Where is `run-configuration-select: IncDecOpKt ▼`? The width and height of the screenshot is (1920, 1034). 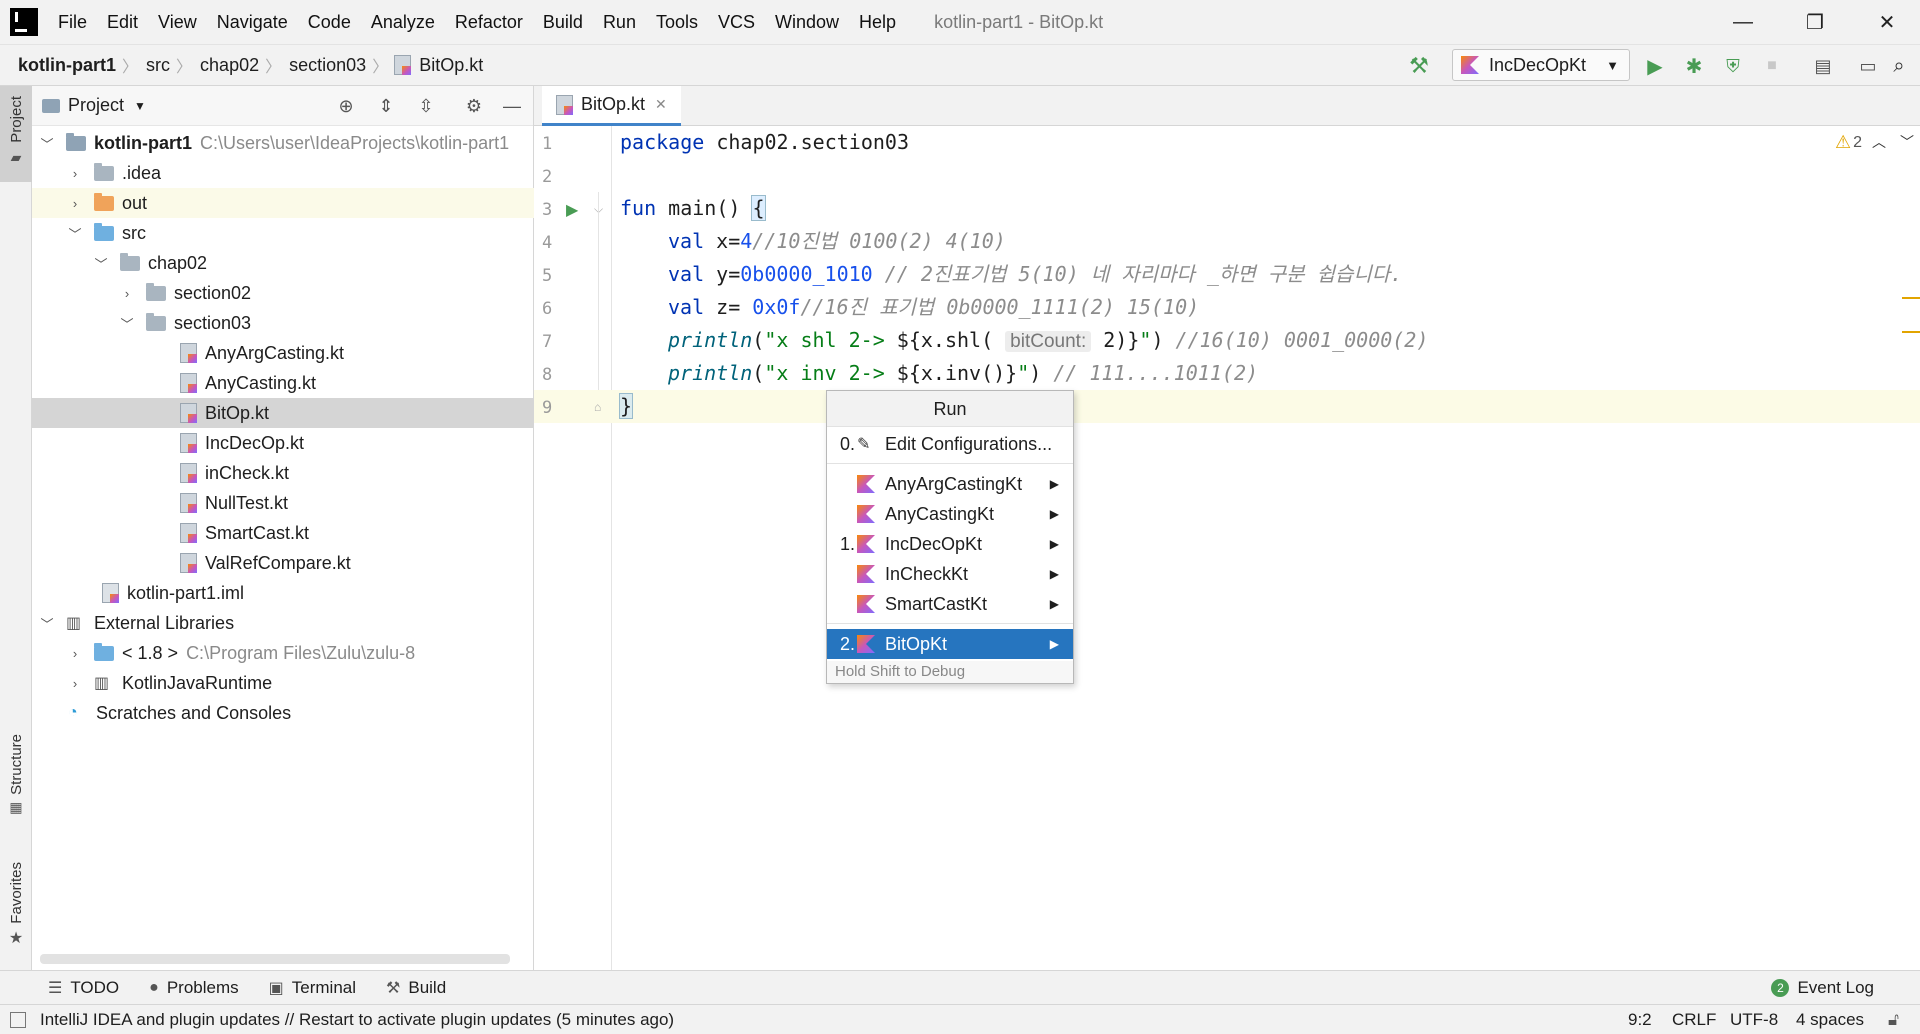 run-configuration-select: IncDecOpKt ▼ is located at coordinates (1541, 65).